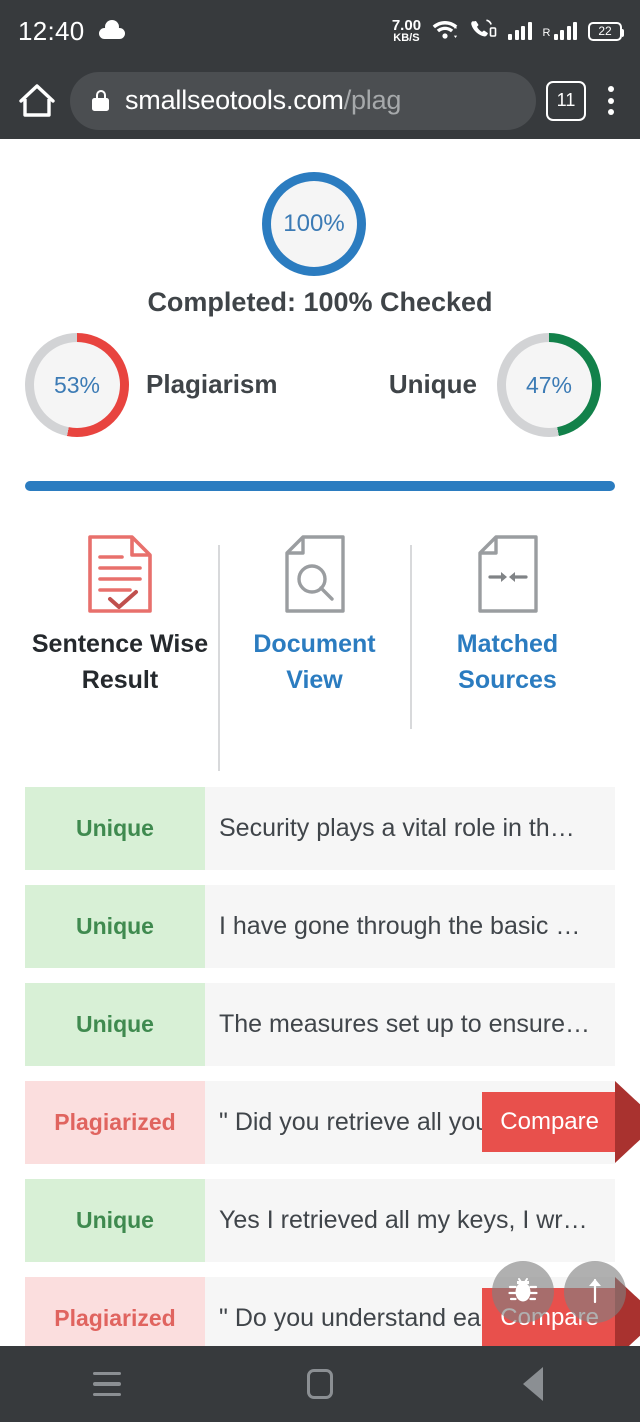  Describe the element at coordinates (372, 100) in the screenshot. I see `url-path: /plag` at that location.